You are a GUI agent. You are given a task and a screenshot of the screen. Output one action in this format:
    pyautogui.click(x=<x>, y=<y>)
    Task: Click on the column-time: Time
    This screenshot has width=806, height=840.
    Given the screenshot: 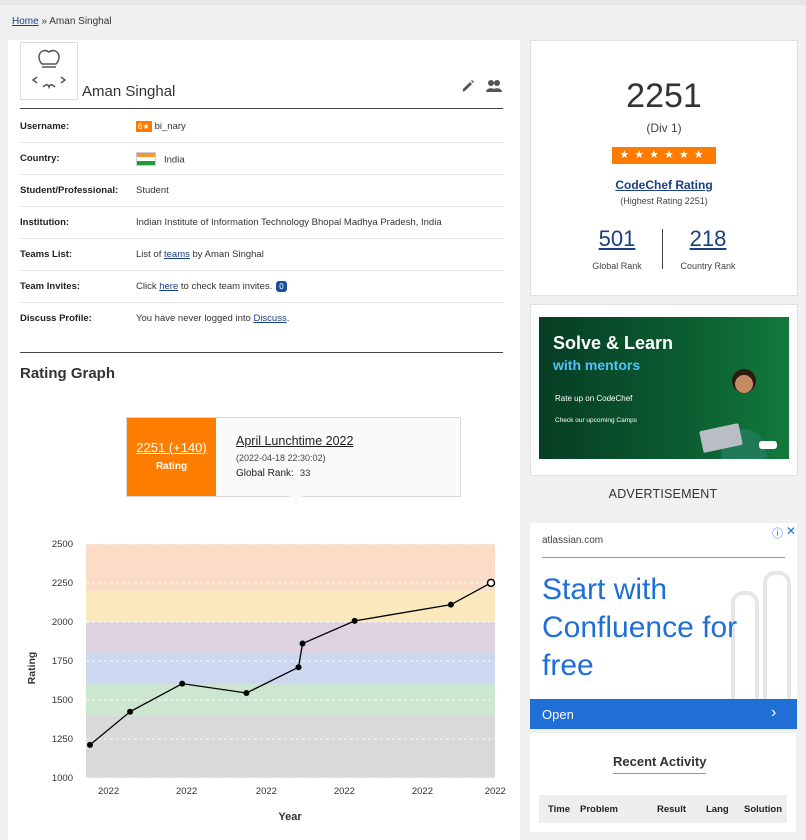 What is the action you would take?
    pyautogui.click(x=559, y=809)
    